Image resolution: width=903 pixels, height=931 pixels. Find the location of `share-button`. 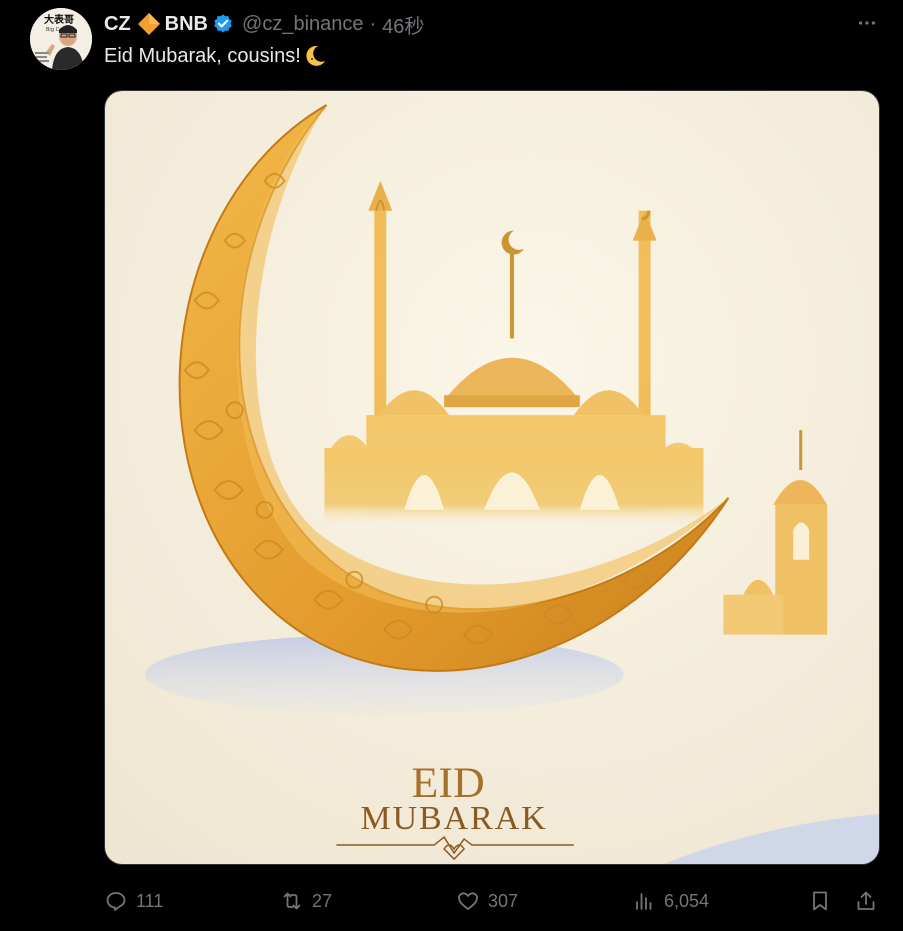

share-button is located at coordinates (866, 901).